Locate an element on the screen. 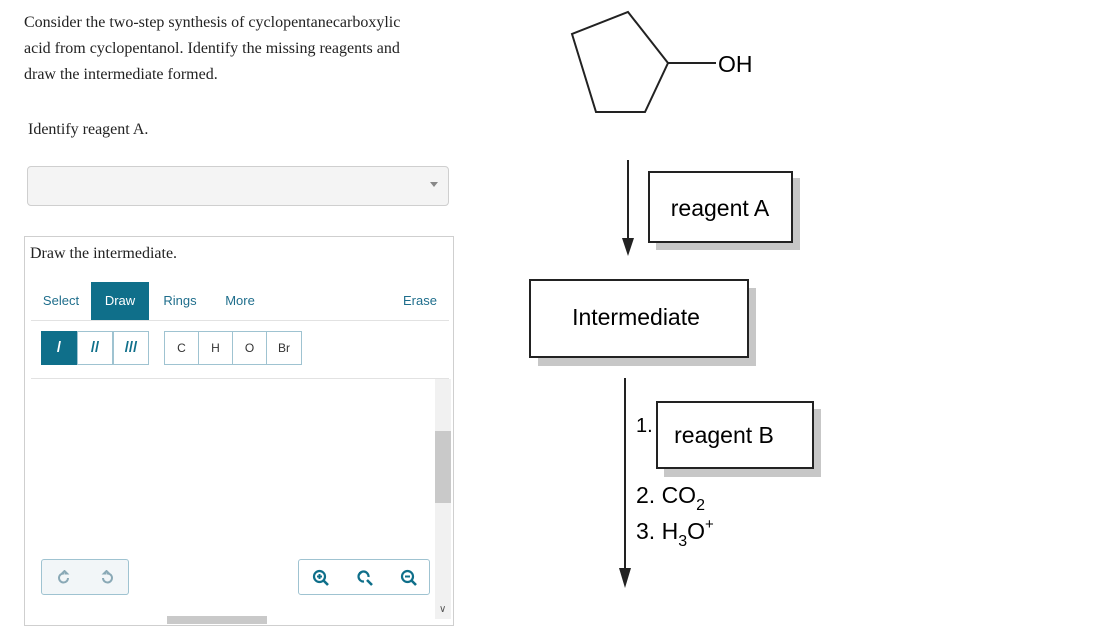 This screenshot has width=1096, height=626. step-2-text: 2. CO2 is located at coordinates (670, 498).